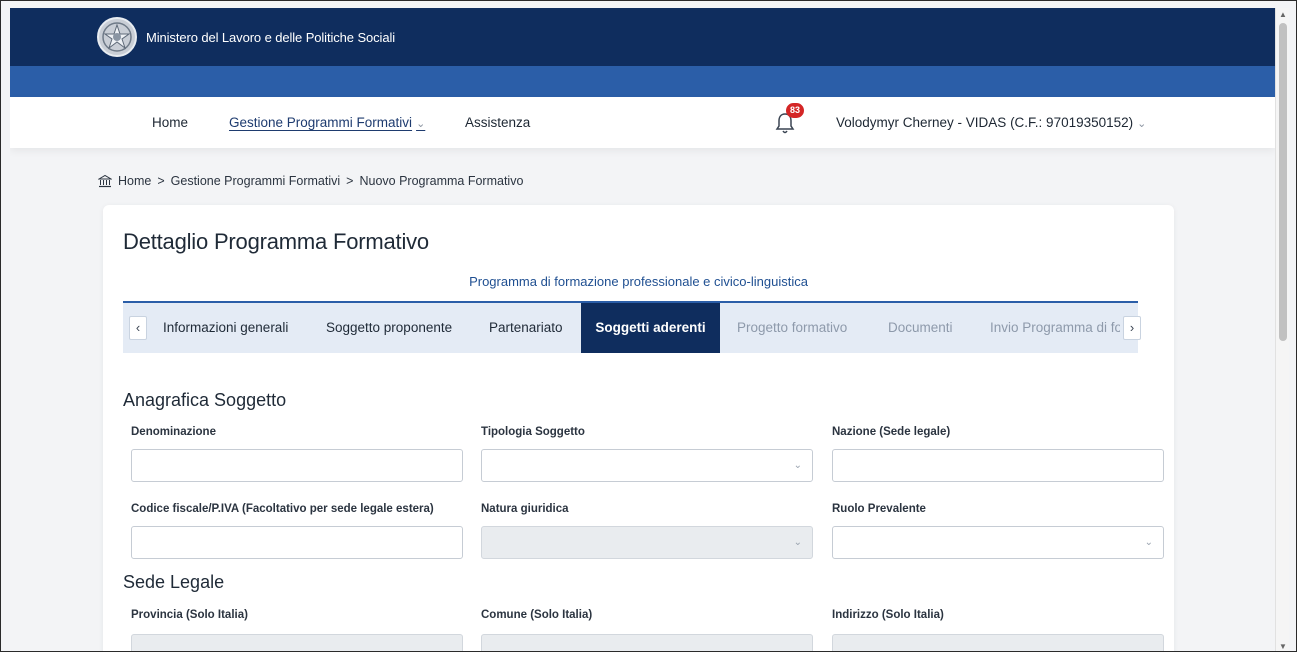 This screenshot has height=652, width=1297. What do you see at coordinates (276, 241) in the screenshot?
I see `page-title: Dettaglio Programma Formativo` at bounding box center [276, 241].